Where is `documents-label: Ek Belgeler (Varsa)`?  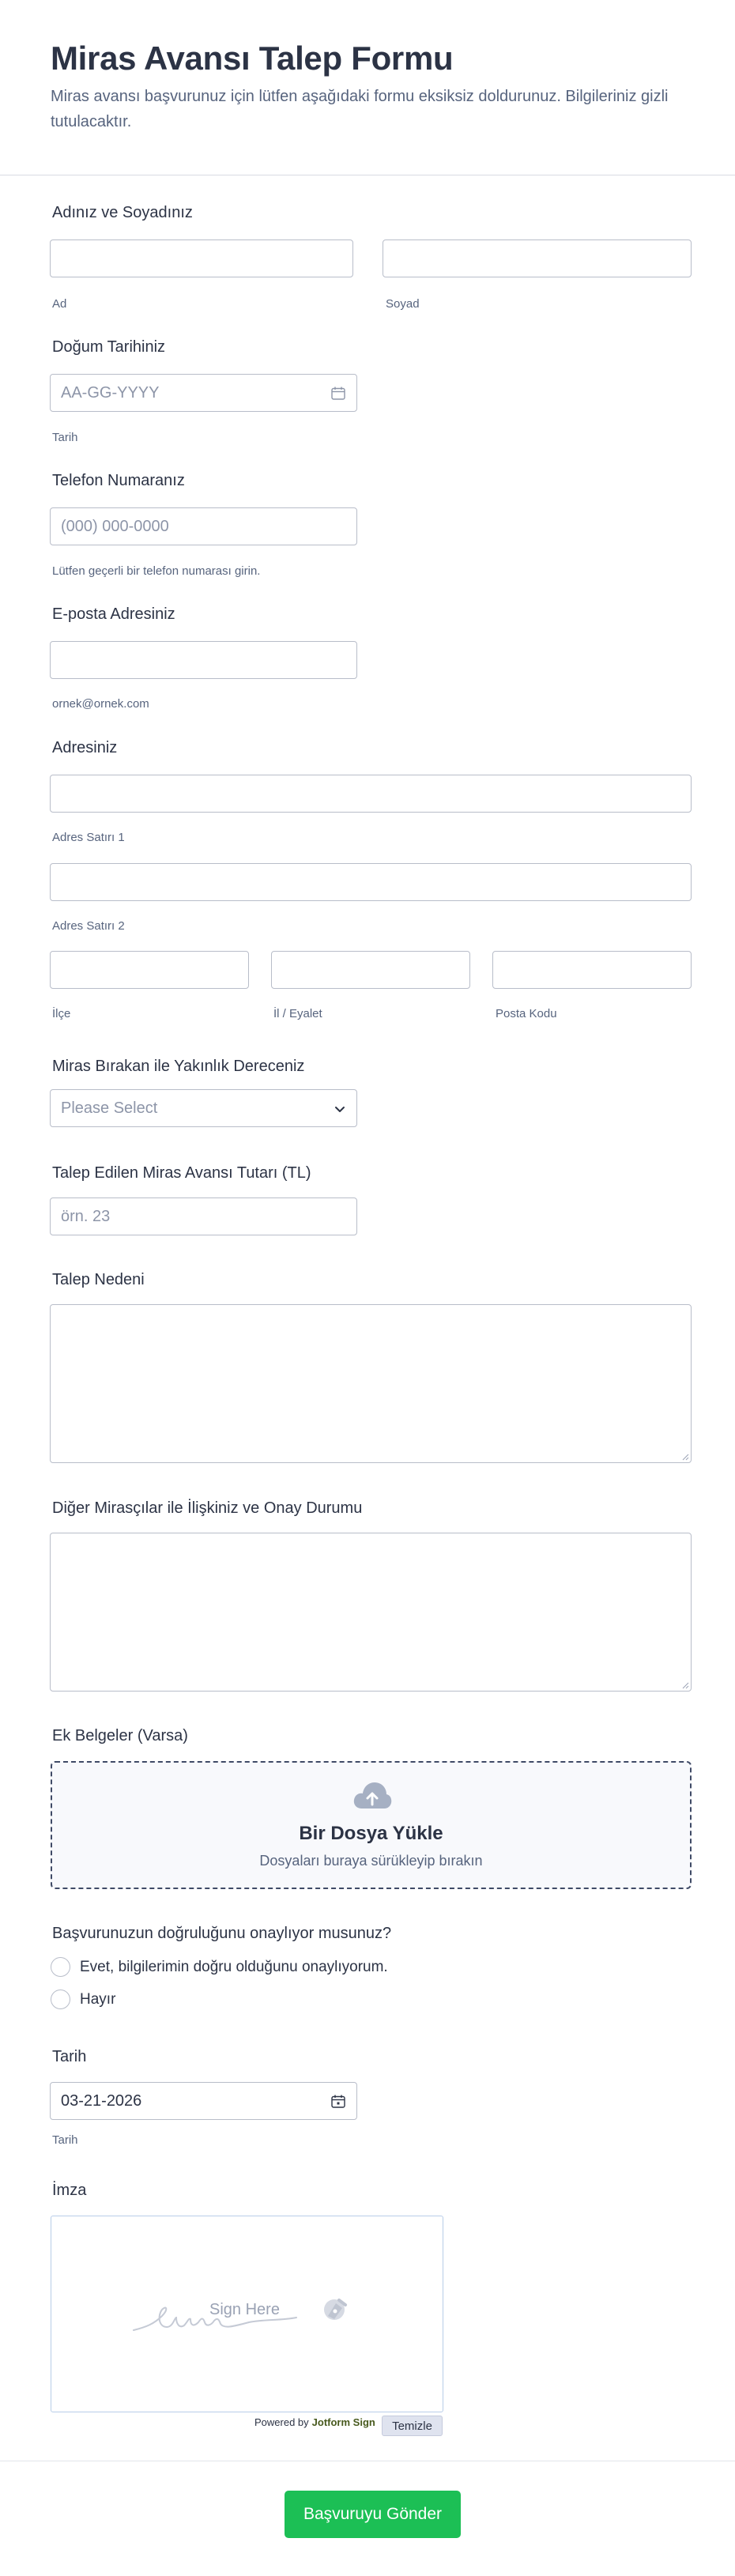 documents-label: Ek Belgeler (Varsa) is located at coordinates (120, 1736).